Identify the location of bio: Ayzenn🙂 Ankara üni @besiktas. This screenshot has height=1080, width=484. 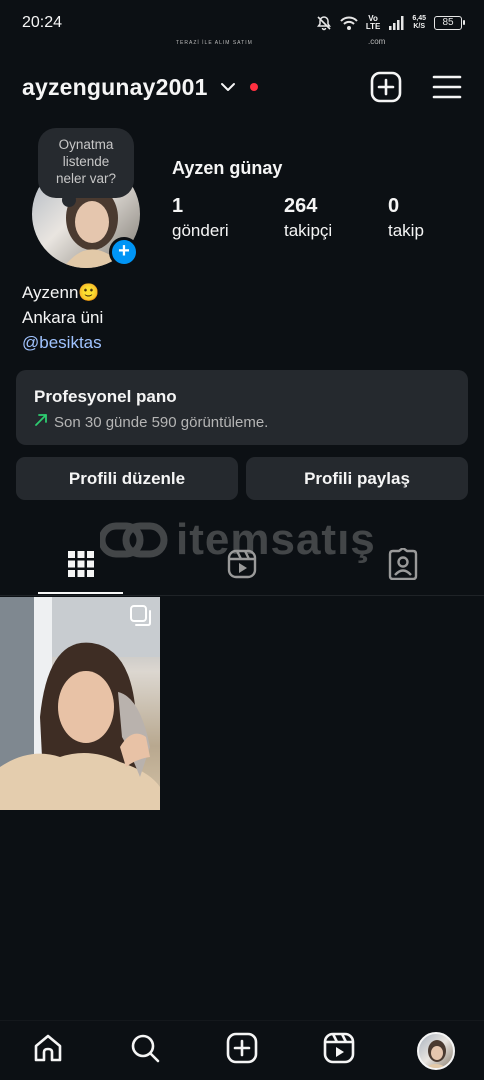
(62, 317).